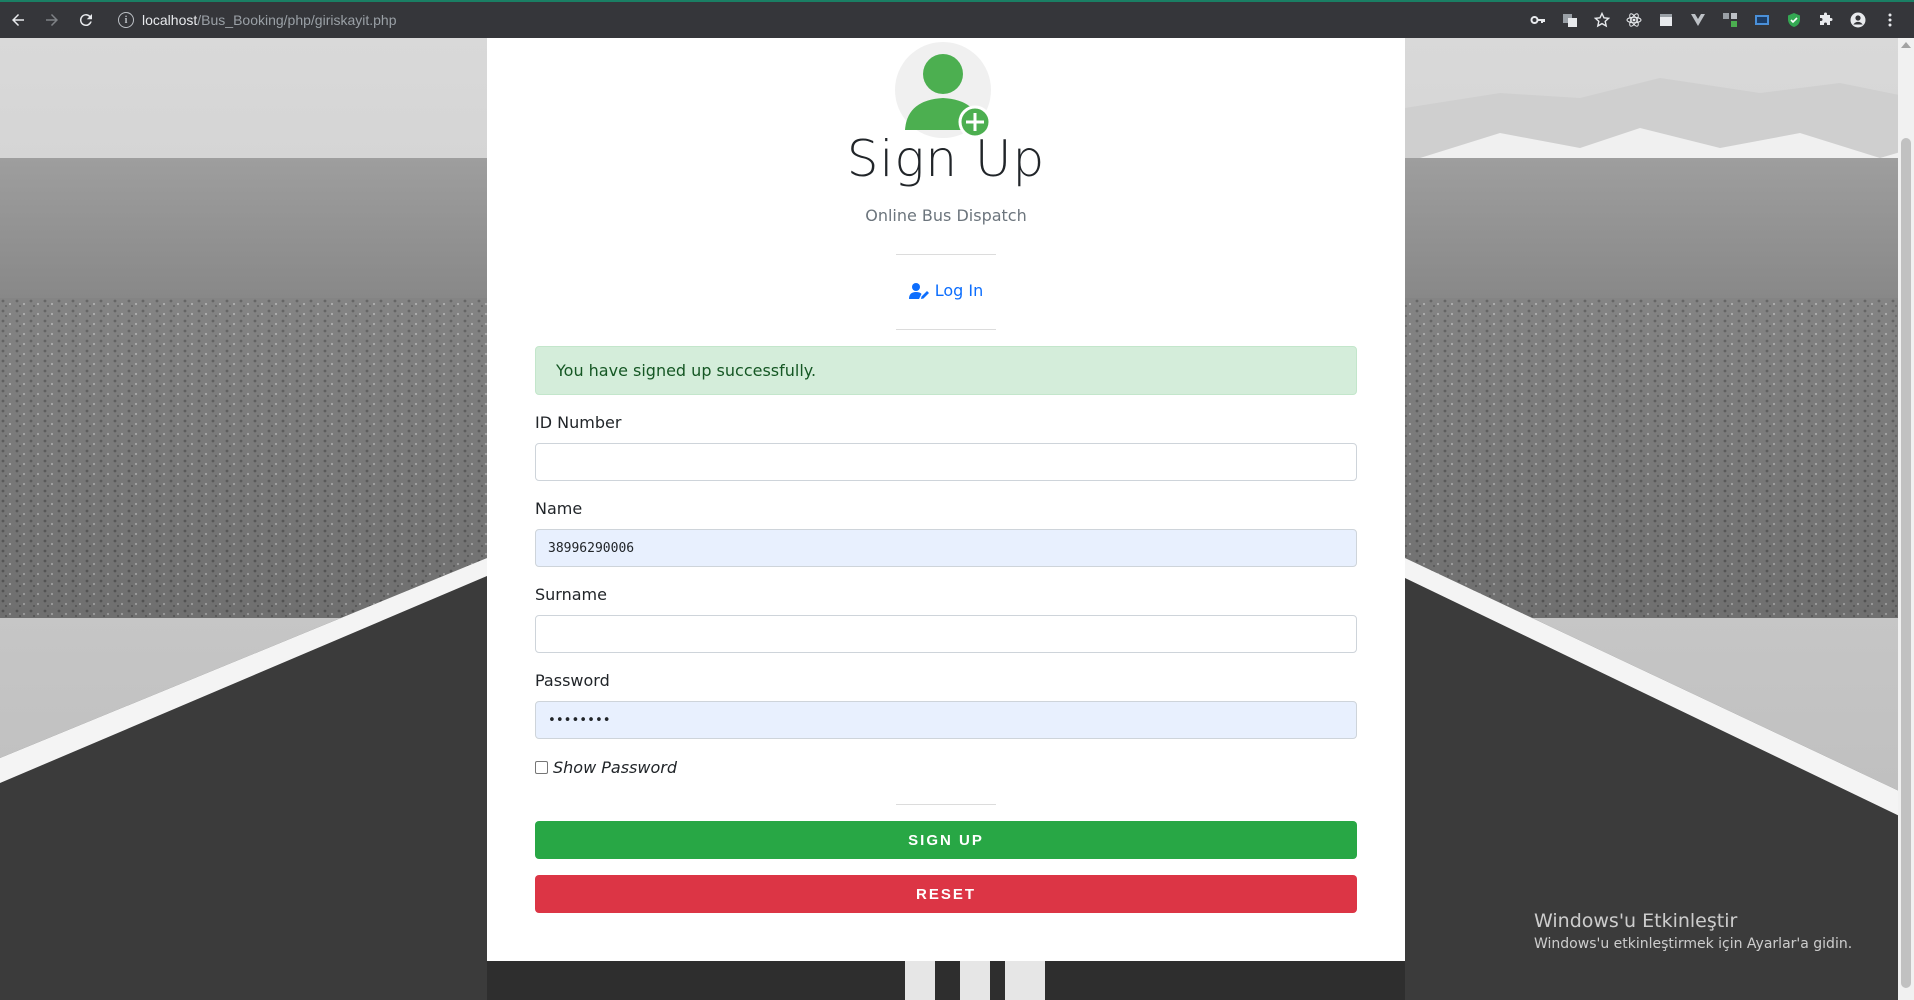  What do you see at coordinates (1714, 20) in the screenshot?
I see `extensions-bar` at bounding box center [1714, 20].